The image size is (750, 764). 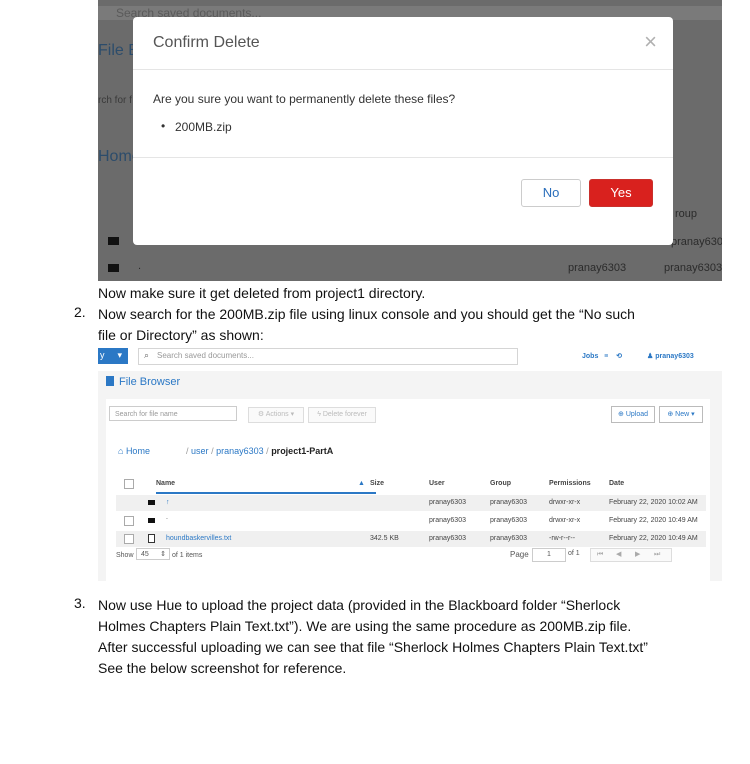 I want to click on select-all-checkbox, so click(x=129, y=484).